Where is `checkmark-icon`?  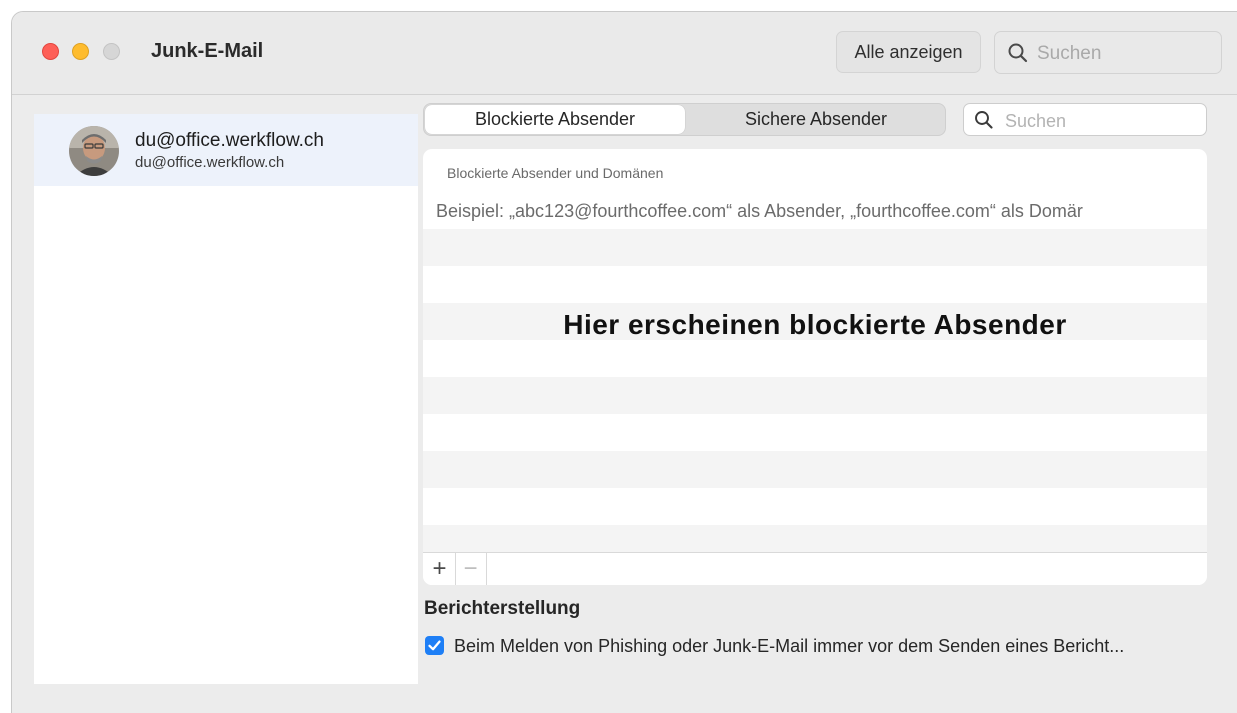
checkmark-icon is located at coordinates (434, 645).